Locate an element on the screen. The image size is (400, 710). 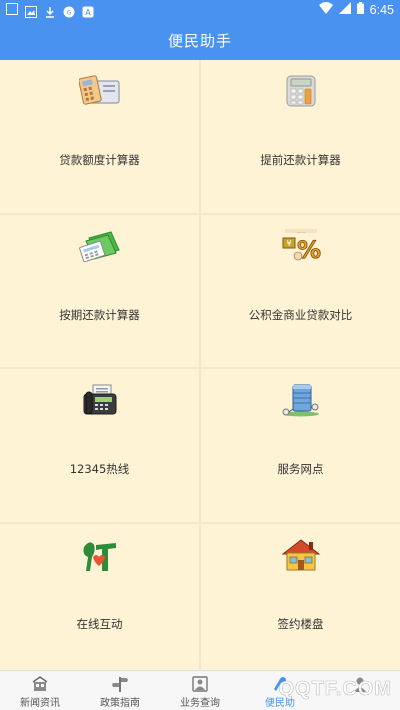
page-title: 便民助手 is located at coordinates (199, 40).